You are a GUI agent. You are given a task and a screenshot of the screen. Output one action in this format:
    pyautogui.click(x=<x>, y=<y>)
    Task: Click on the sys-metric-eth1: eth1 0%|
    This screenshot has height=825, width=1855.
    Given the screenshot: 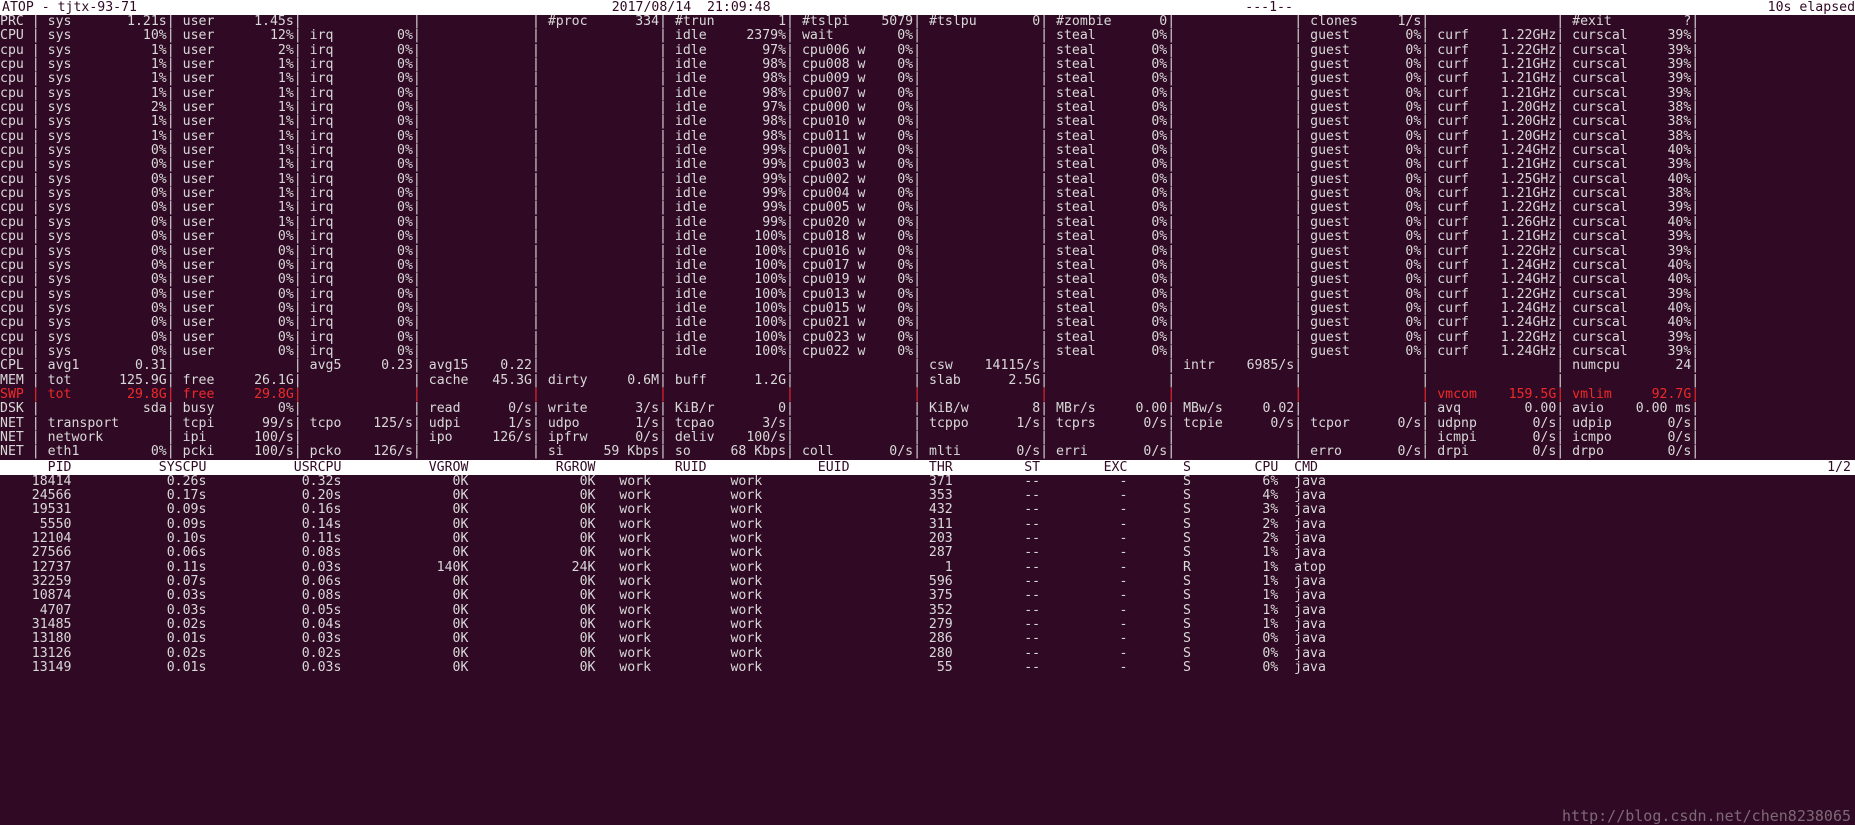 What is the action you would take?
    pyautogui.click(x=107, y=452)
    